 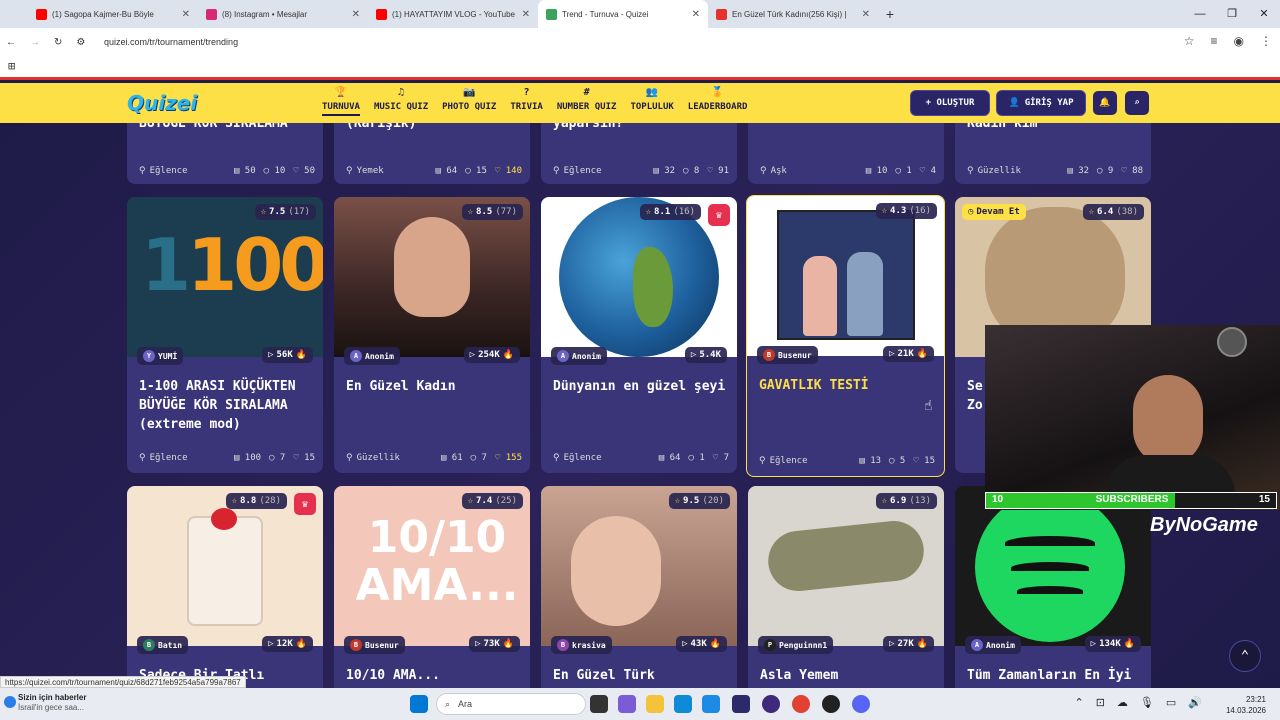 What do you see at coordinates (581, 645) in the screenshot?
I see `author-badge: Bkrasiva` at bounding box center [581, 645].